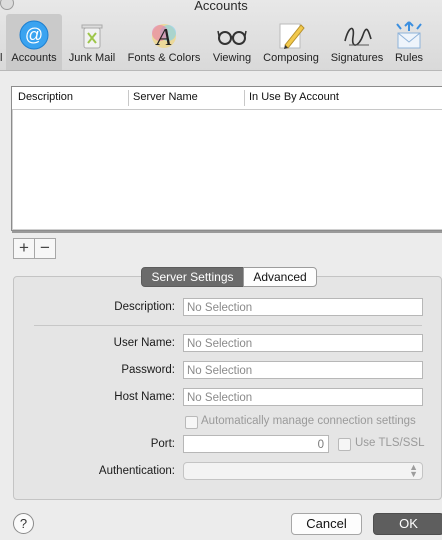  What do you see at coordinates (280, 277) in the screenshot?
I see `tab-advanced: Advanced` at bounding box center [280, 277].